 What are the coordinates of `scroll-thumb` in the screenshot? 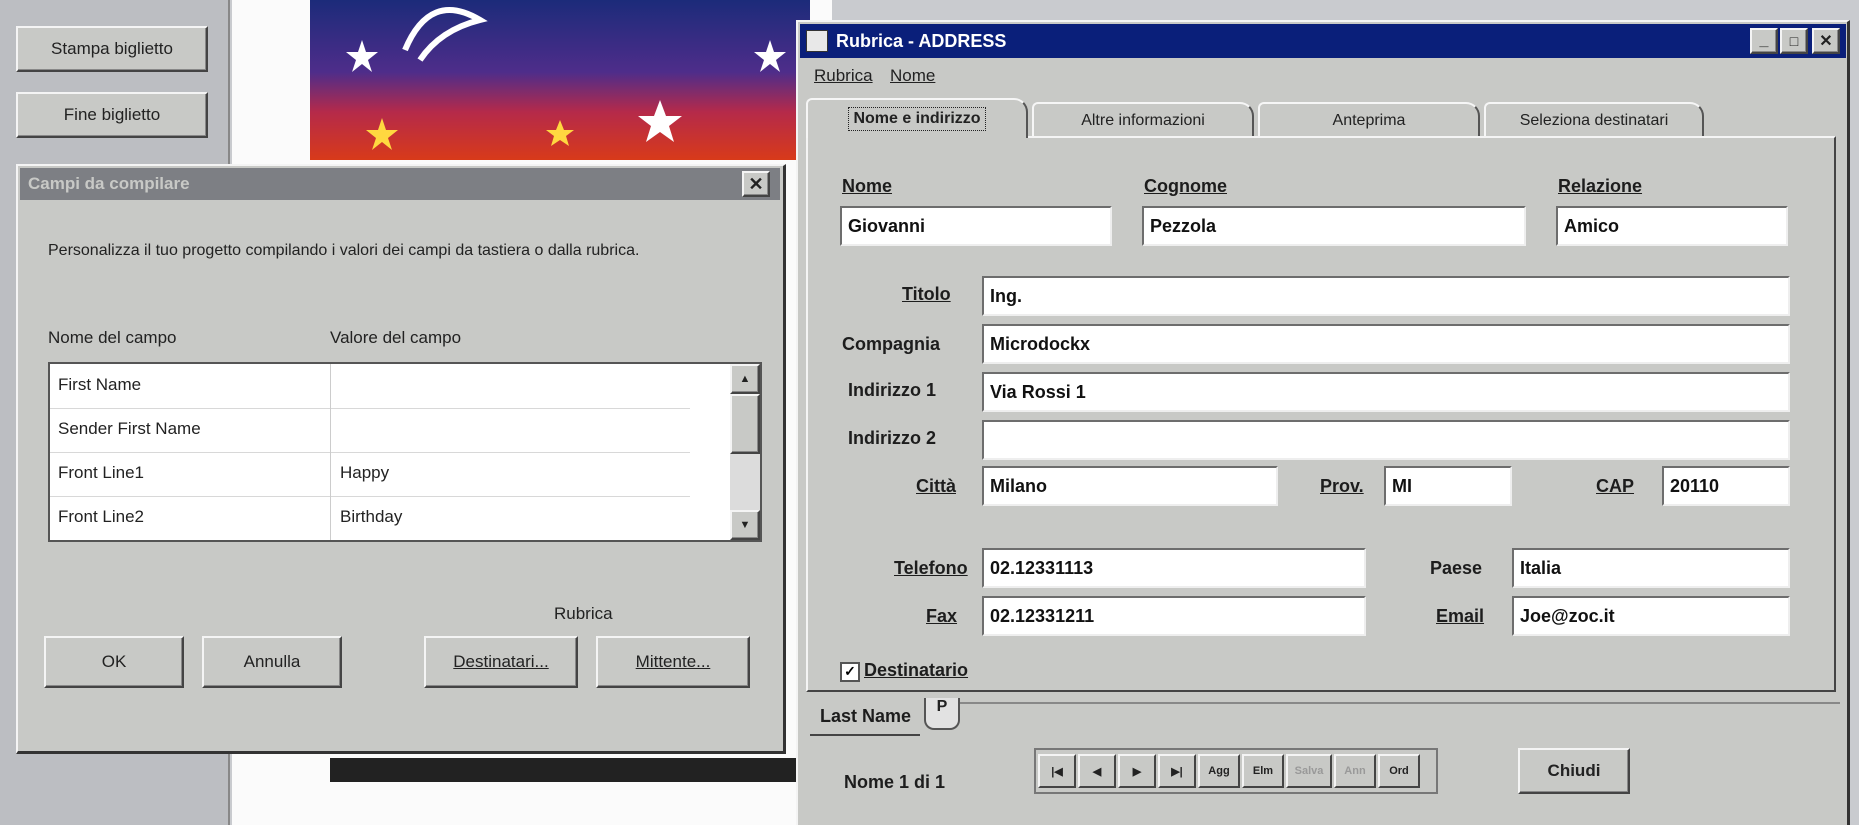 It's located at (745, 424).